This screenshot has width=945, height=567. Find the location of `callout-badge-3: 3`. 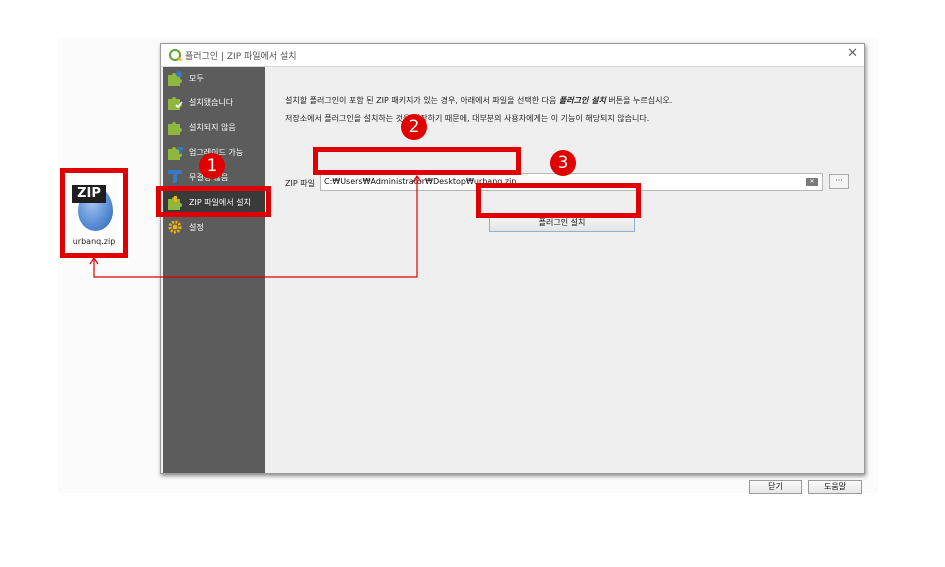

callout-badge-3: 3 is located at coordinates (563, 163).